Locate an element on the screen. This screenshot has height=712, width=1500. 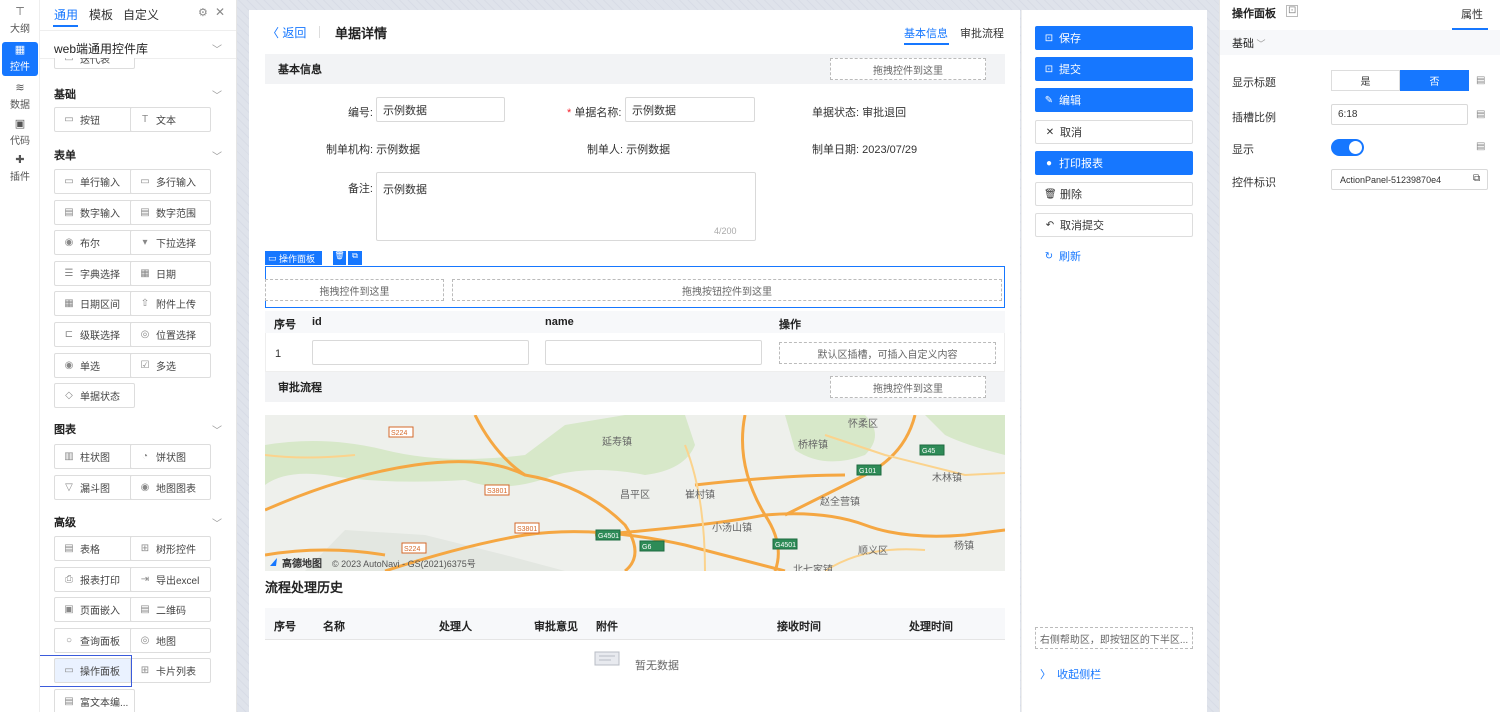
road-shield-label: S224 is located at coordinates (412, 549).